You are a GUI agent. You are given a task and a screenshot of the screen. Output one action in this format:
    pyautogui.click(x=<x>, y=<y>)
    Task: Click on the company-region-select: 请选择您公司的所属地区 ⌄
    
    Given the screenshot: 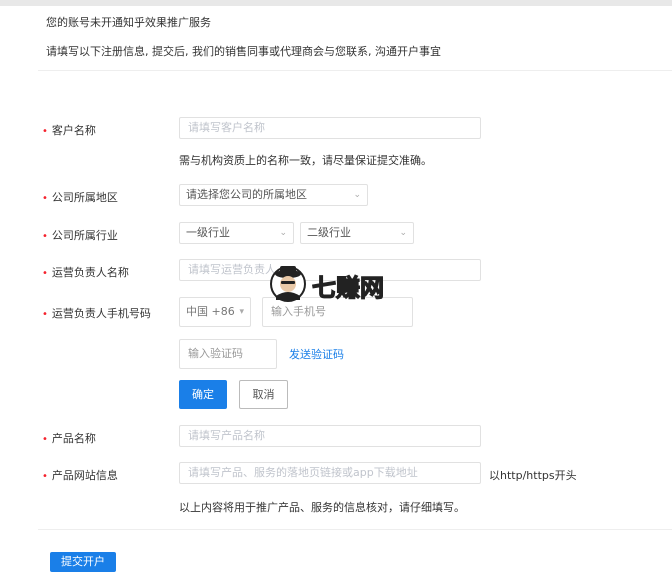 What is the action you would take?
    pyautogui.click(x=273, y=195)
    